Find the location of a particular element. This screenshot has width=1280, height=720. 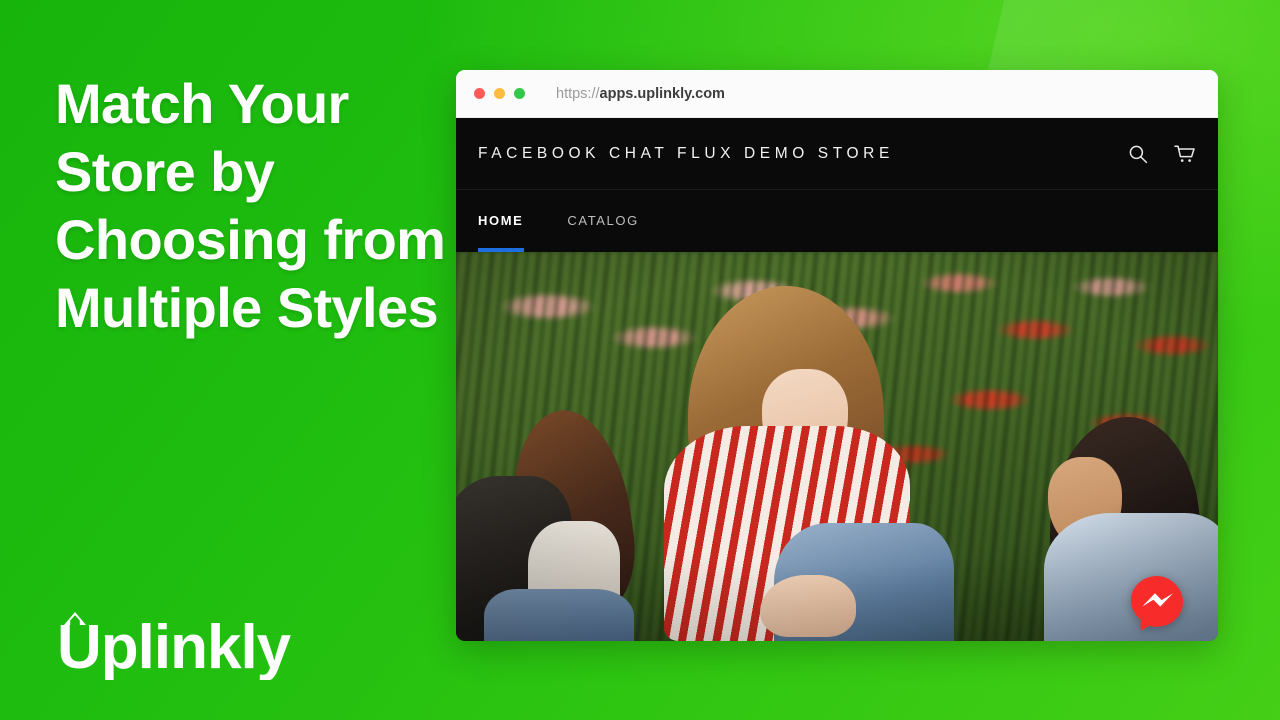

url-scheme: https:// is located at coordinates (578, 93).